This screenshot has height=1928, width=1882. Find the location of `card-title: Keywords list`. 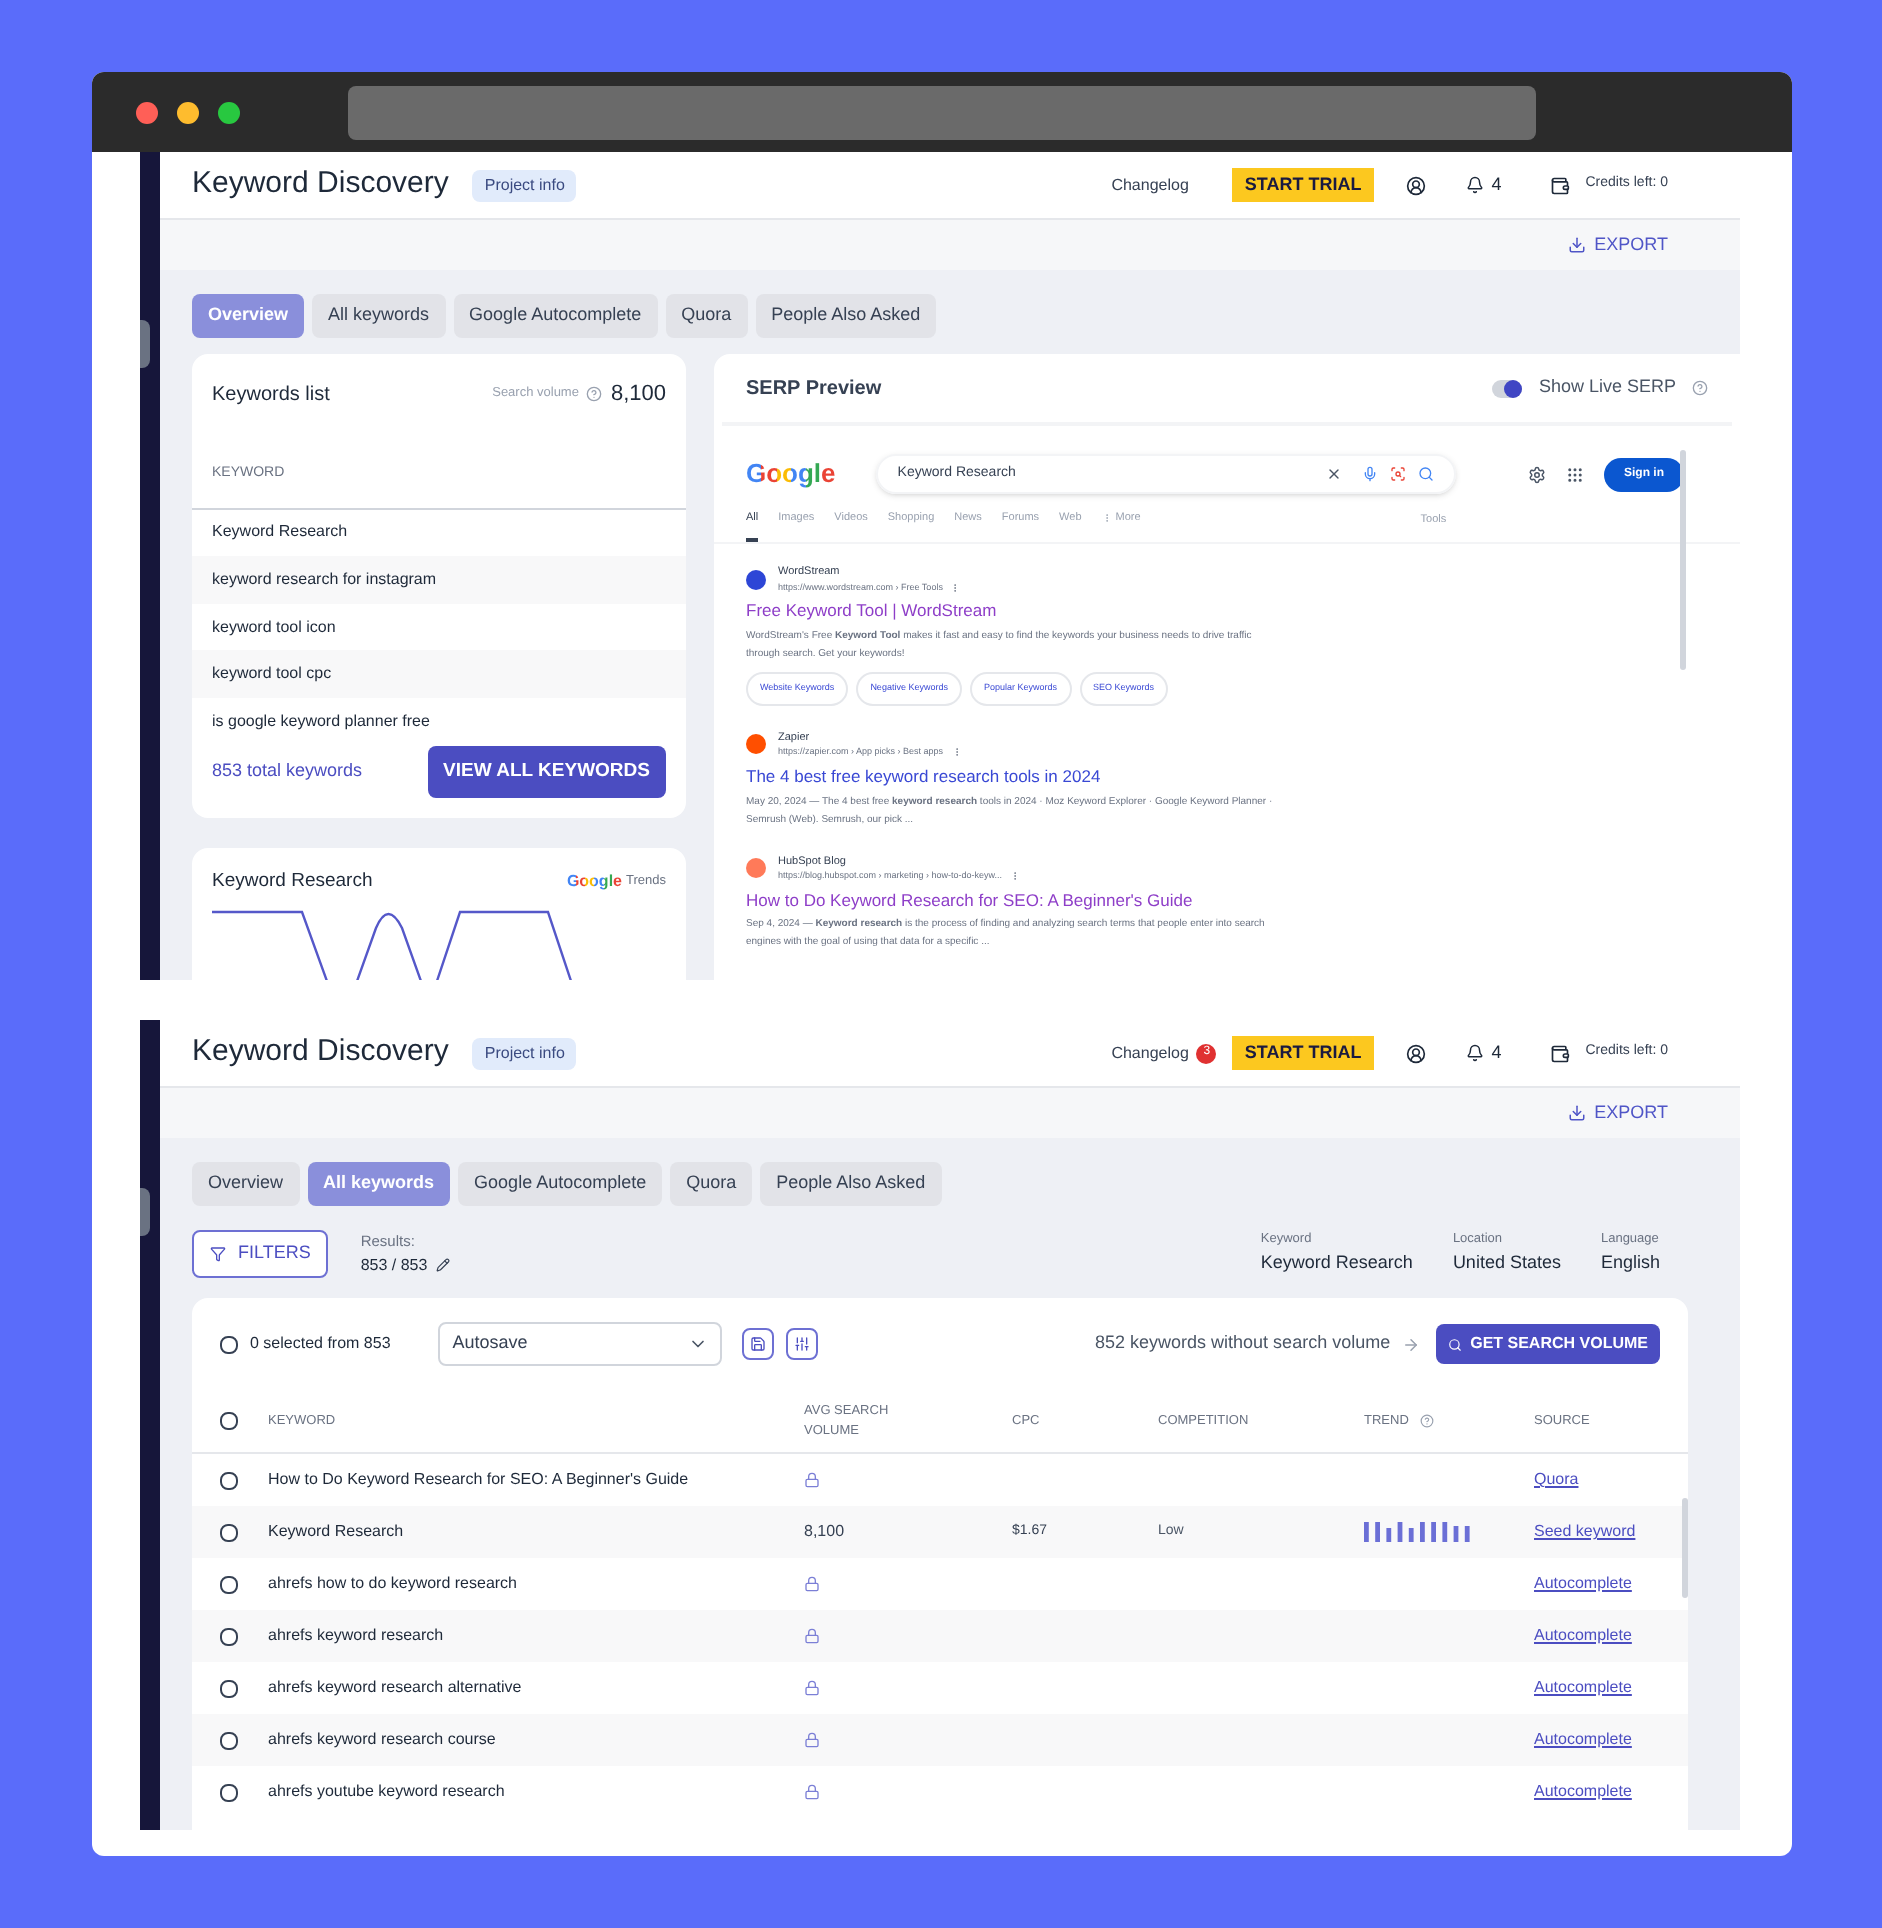

card-title: Keywords list is located at coordinates (271, 395).